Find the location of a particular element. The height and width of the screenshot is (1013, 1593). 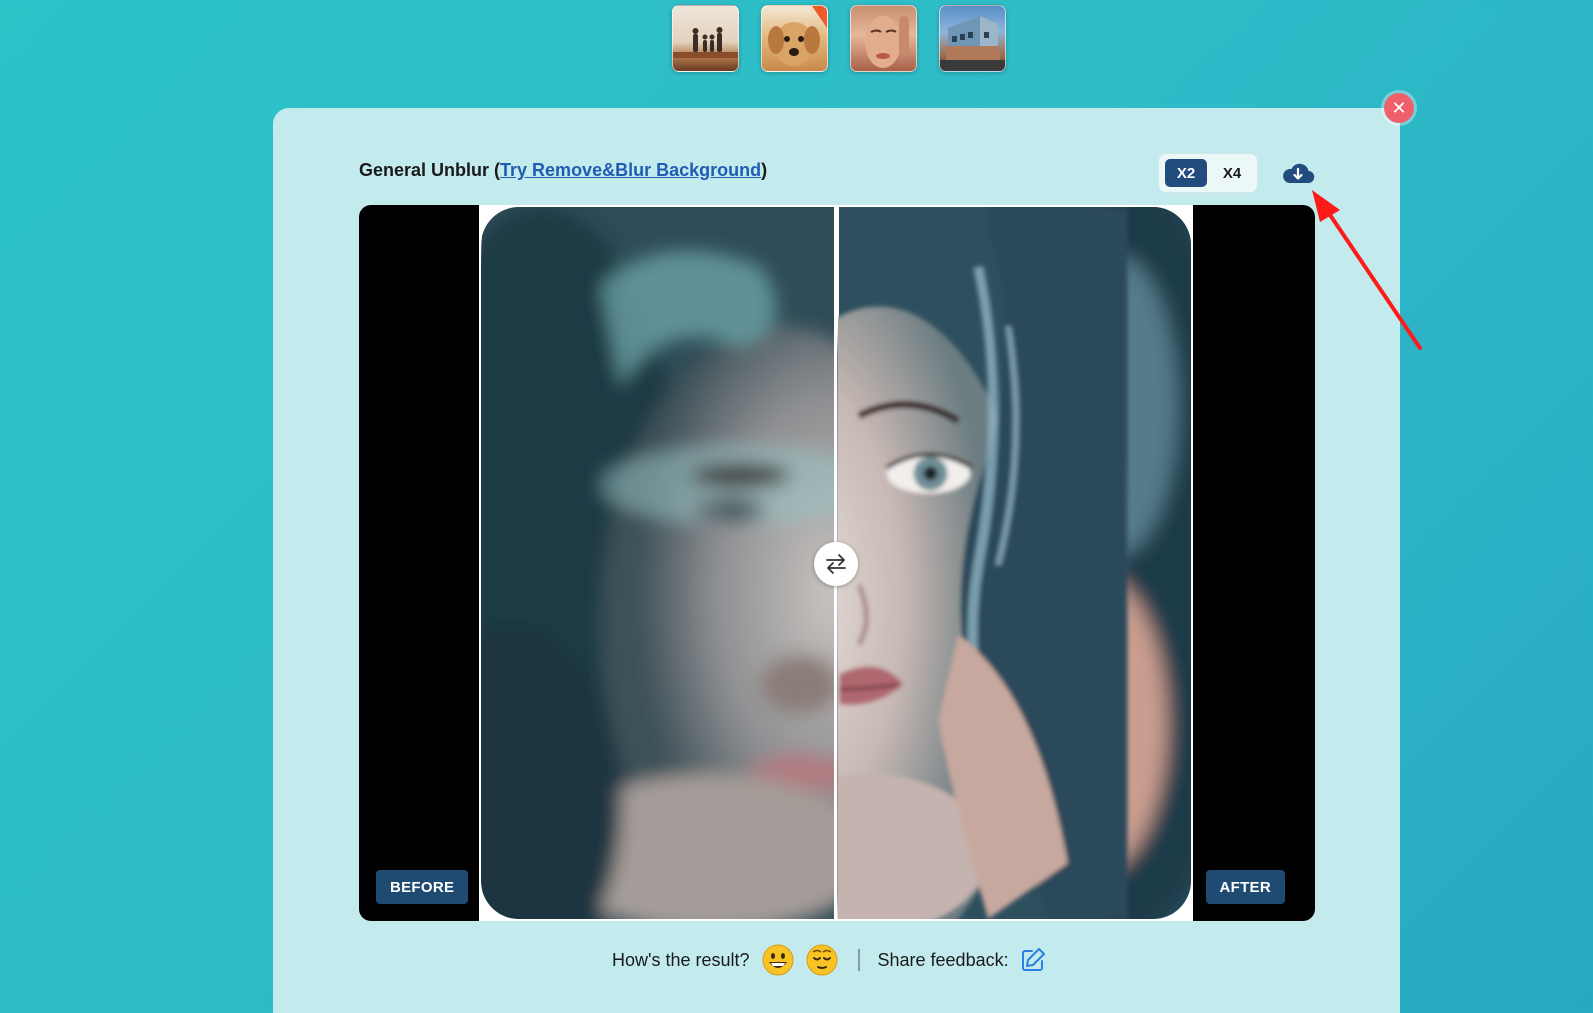

comparison-slider-handle is located at coordinates (836, 564).